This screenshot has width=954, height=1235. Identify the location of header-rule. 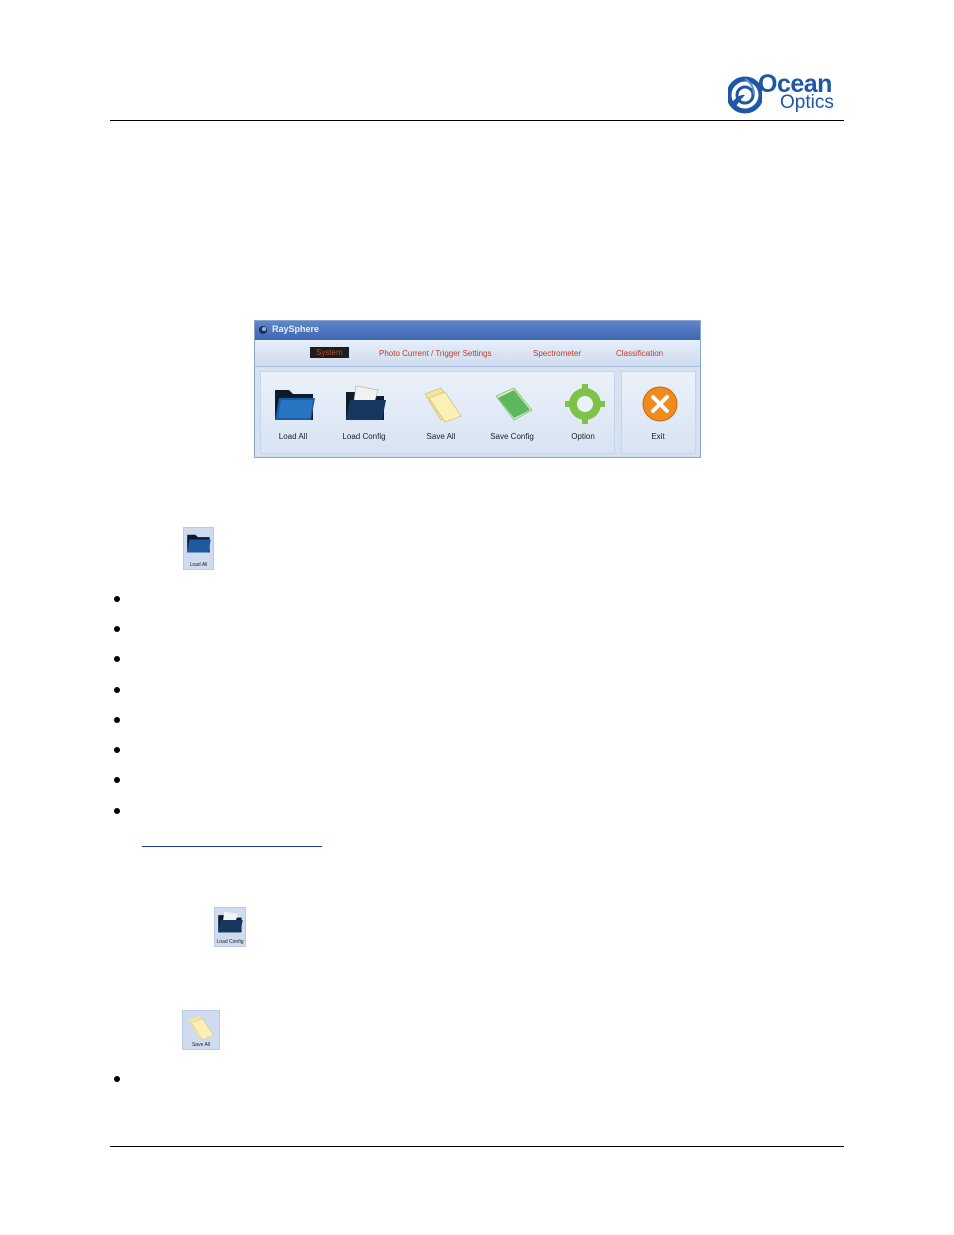
(477, 120).